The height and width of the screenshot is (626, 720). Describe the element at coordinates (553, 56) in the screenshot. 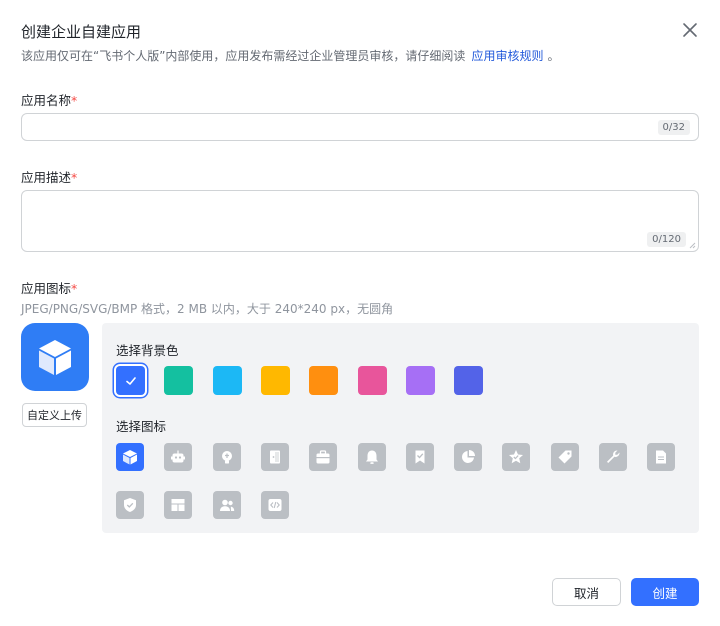

I see `subtitle-end: 。` at that location.